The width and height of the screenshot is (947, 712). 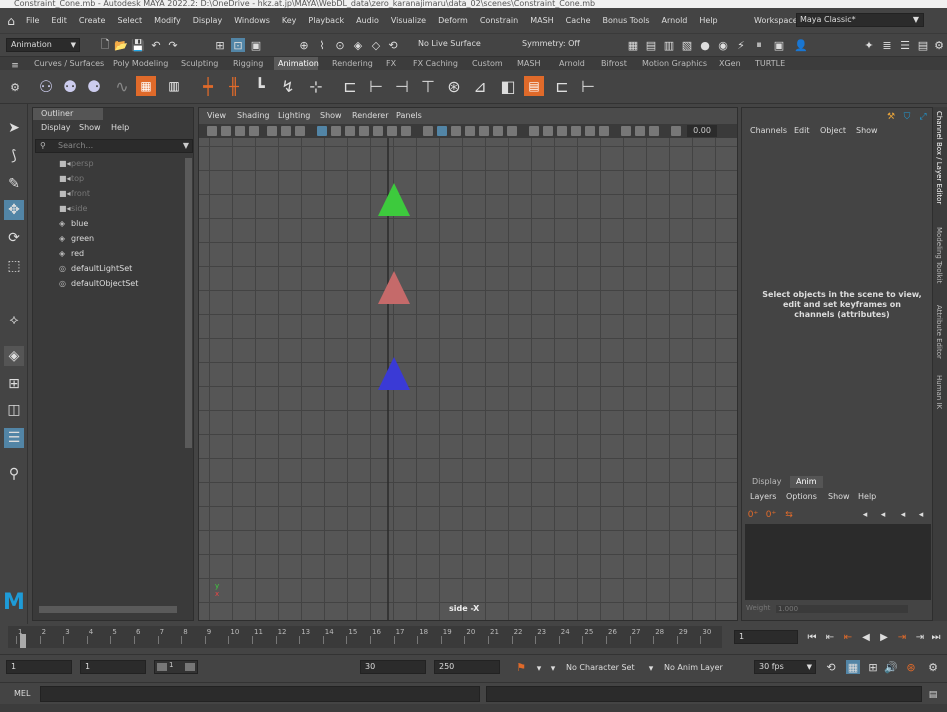 I want to click on render-view-icon: ▦, so click(x=633, y=45).